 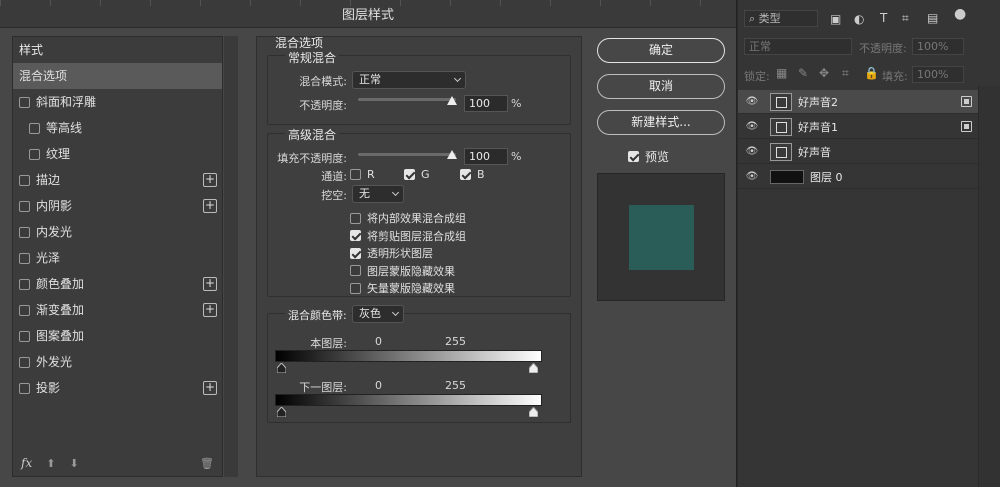 What do you see at coordinates (402, 288) in the screenshot?
I see `advanced-option-checkbox: 矢量蒙版隐藏效果` at bounding box center [402, 288].